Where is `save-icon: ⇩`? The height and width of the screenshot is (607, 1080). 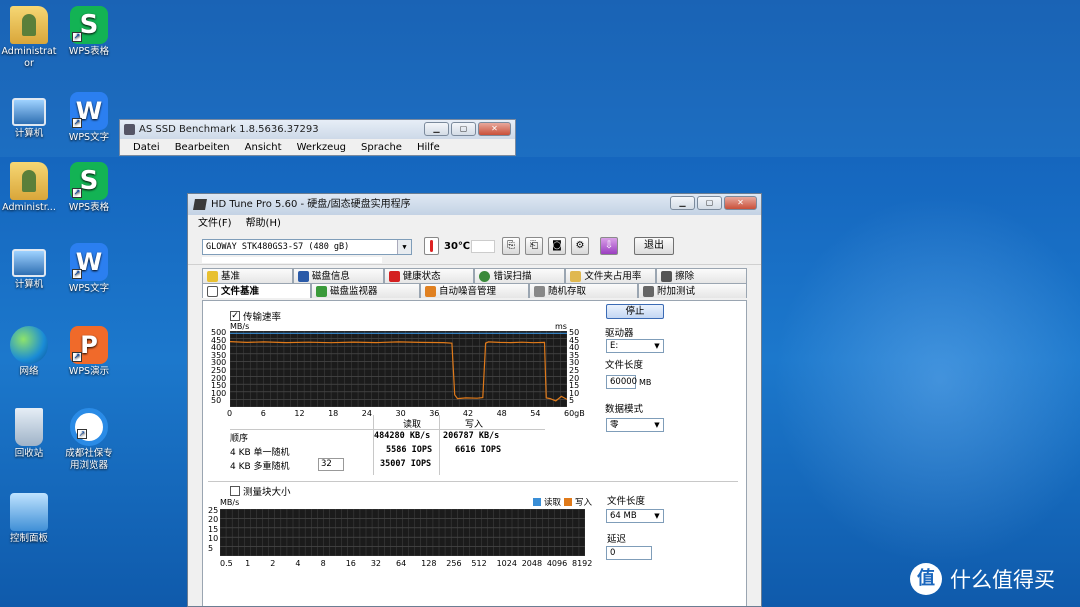 save-icon: ⇩ is located at coordinates (609, 246).